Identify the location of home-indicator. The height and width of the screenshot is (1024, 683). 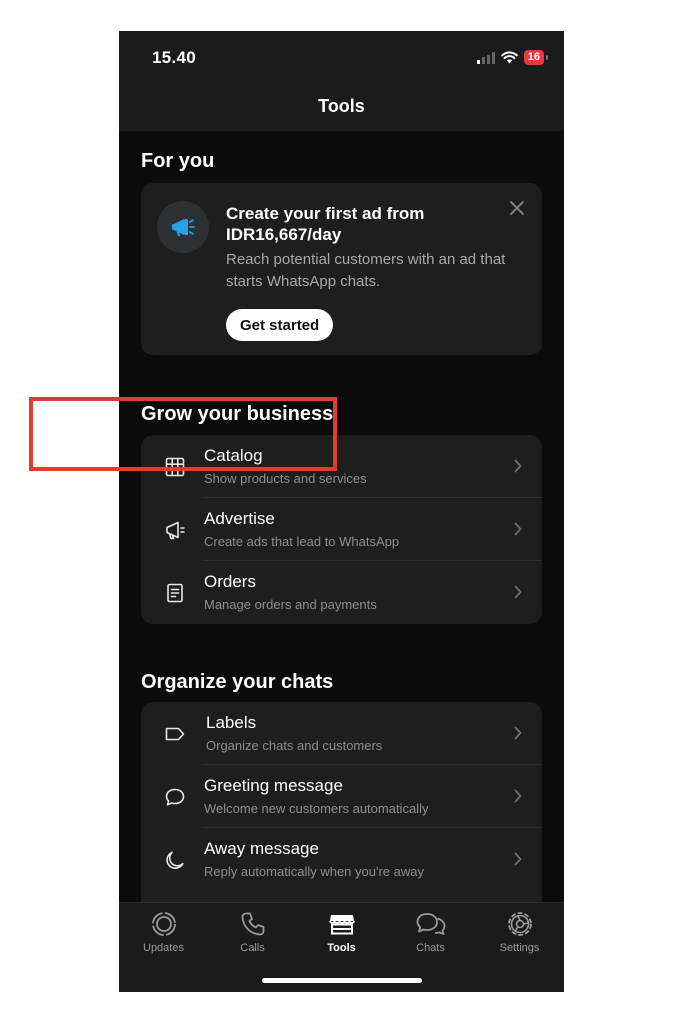
(342, 980).